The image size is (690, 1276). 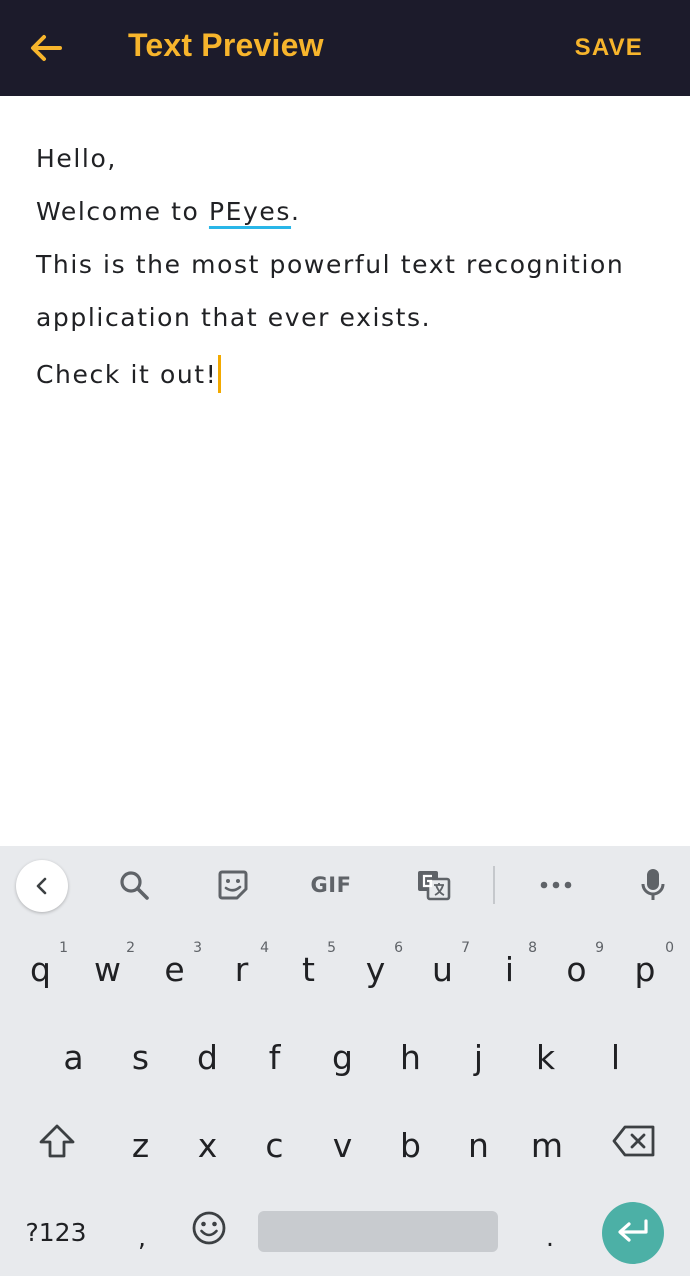 What do you see at coordinates (46, 48) in the screenshot?
I see `arrow-left-icon` at bounding box center [46, 48].